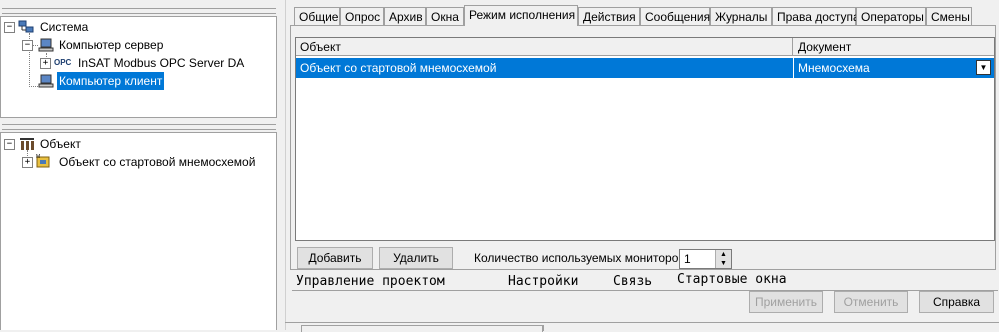 The width and height of the screenshot is (999, 332). What do you see at coordinates (893, 47) in the screenshot?
I see `grid-header-document: Документ` at bounding box center [893, 47].